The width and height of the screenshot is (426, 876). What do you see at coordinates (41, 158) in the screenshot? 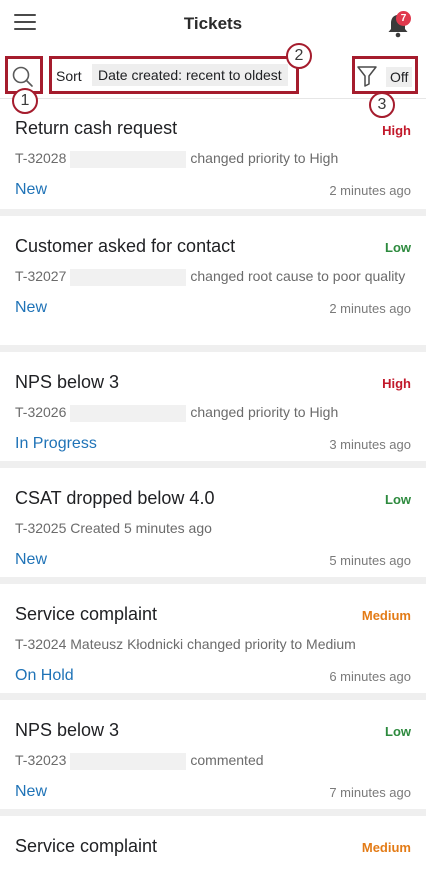
I see `ticket-id: T-32028` at bounding box center [41, 158].